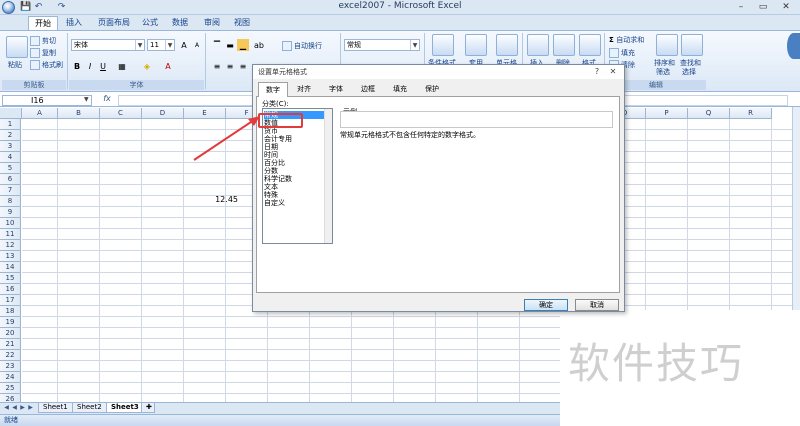  Describe the element at coordinates (10, 135) in the screenshot. I see `row-header: 2` at that location.